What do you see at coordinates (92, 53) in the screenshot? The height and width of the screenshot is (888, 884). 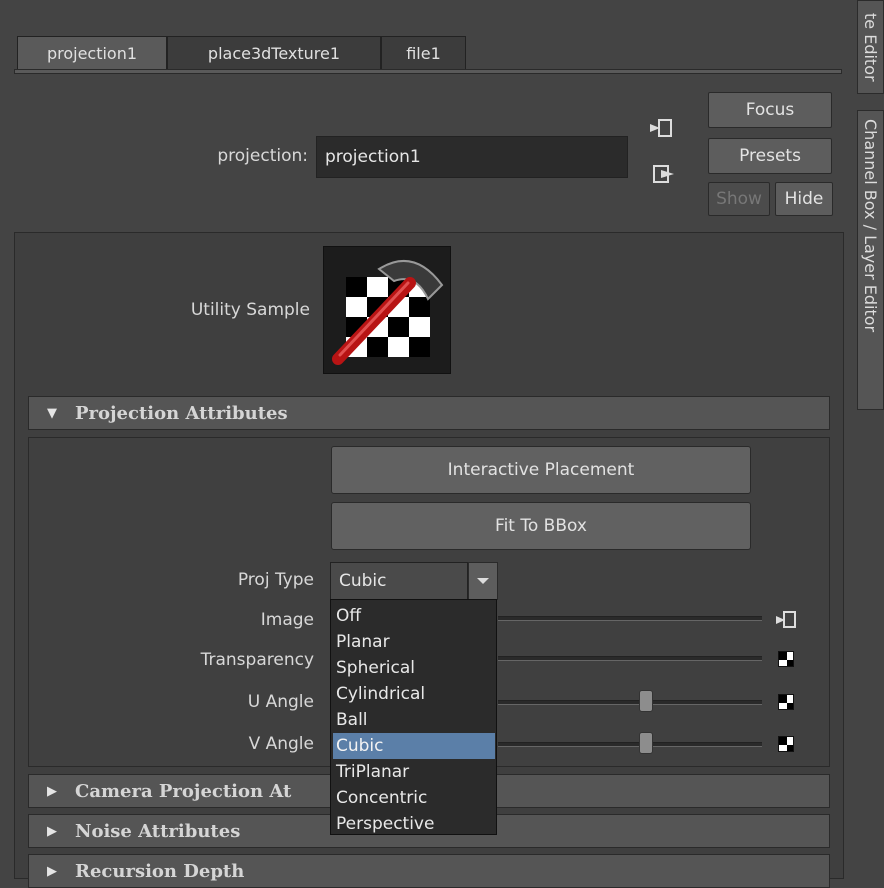 I see `tab-projection1: projection1` at bounding box center [92, 53].